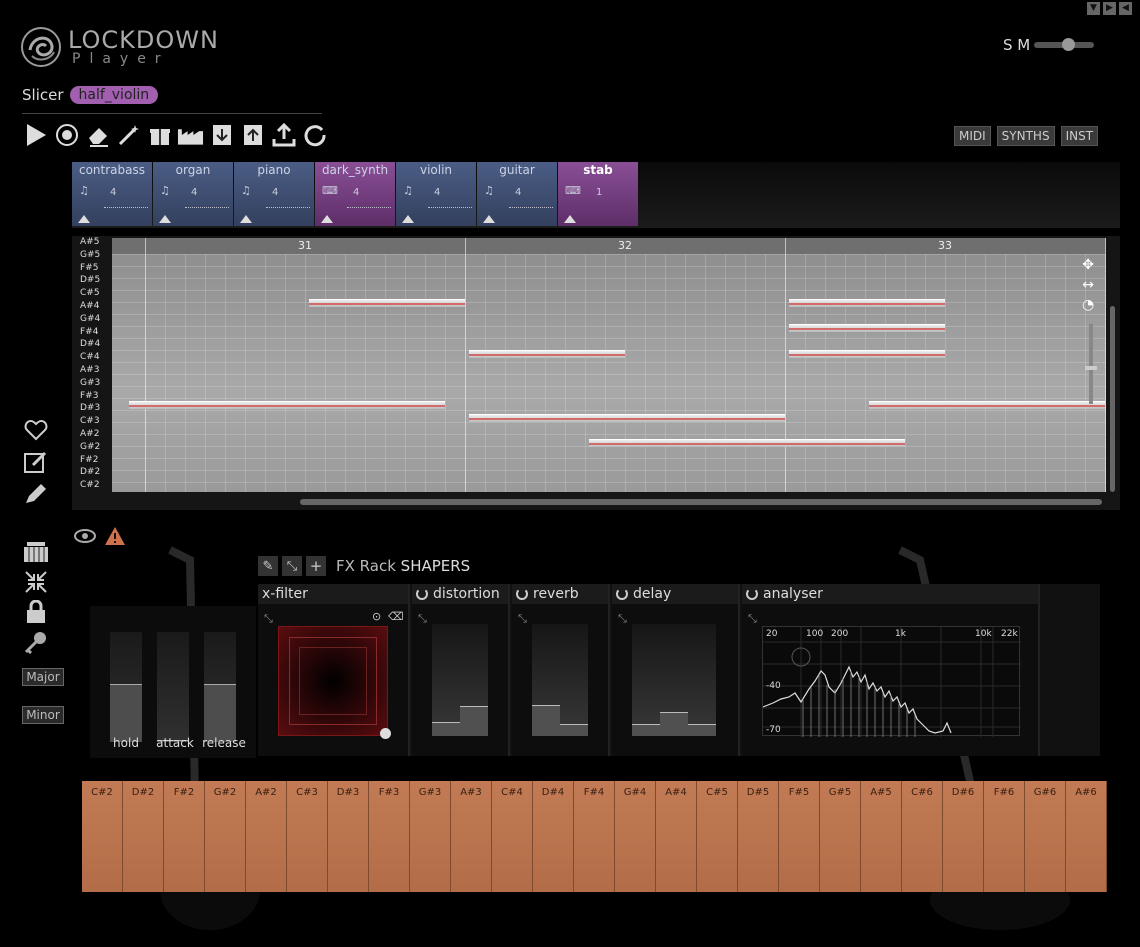 The image size is (1140, 947). I want to click on factory-button, so click(190, 135).